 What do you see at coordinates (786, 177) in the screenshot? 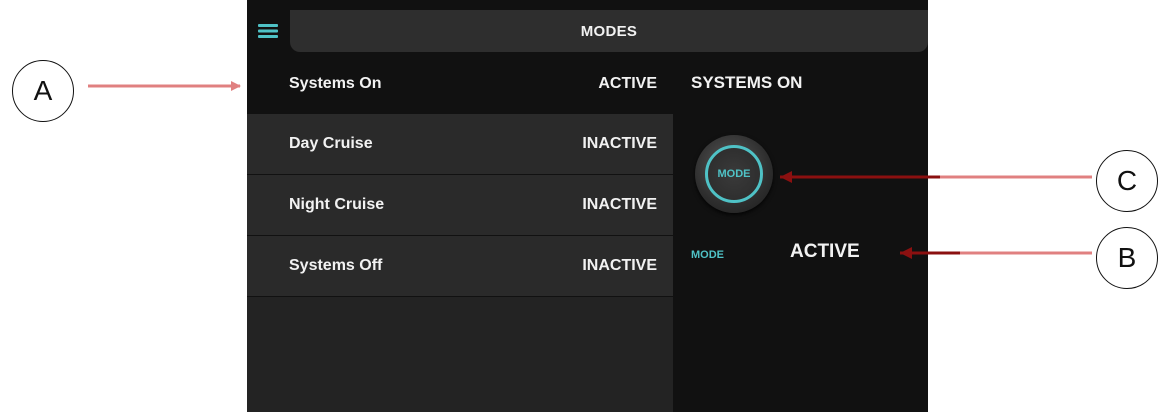
I see `arrow-c-head` at bounding box center [786, 177].